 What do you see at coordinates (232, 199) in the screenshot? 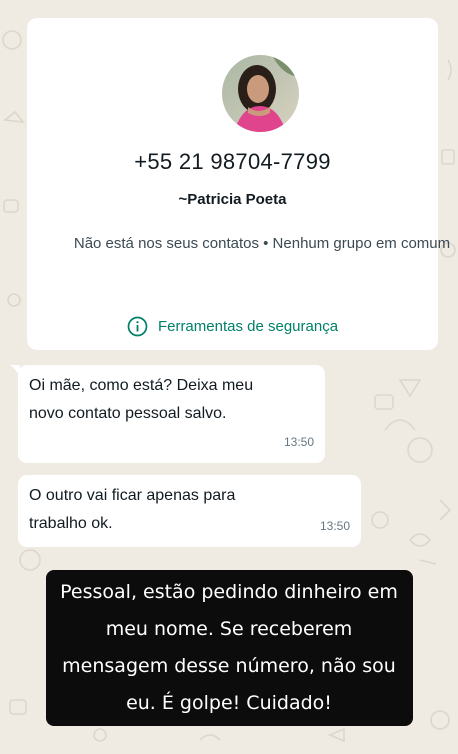
I see `contact-pushname: ~Patricia Poeta` at bounding box center [232, 199].